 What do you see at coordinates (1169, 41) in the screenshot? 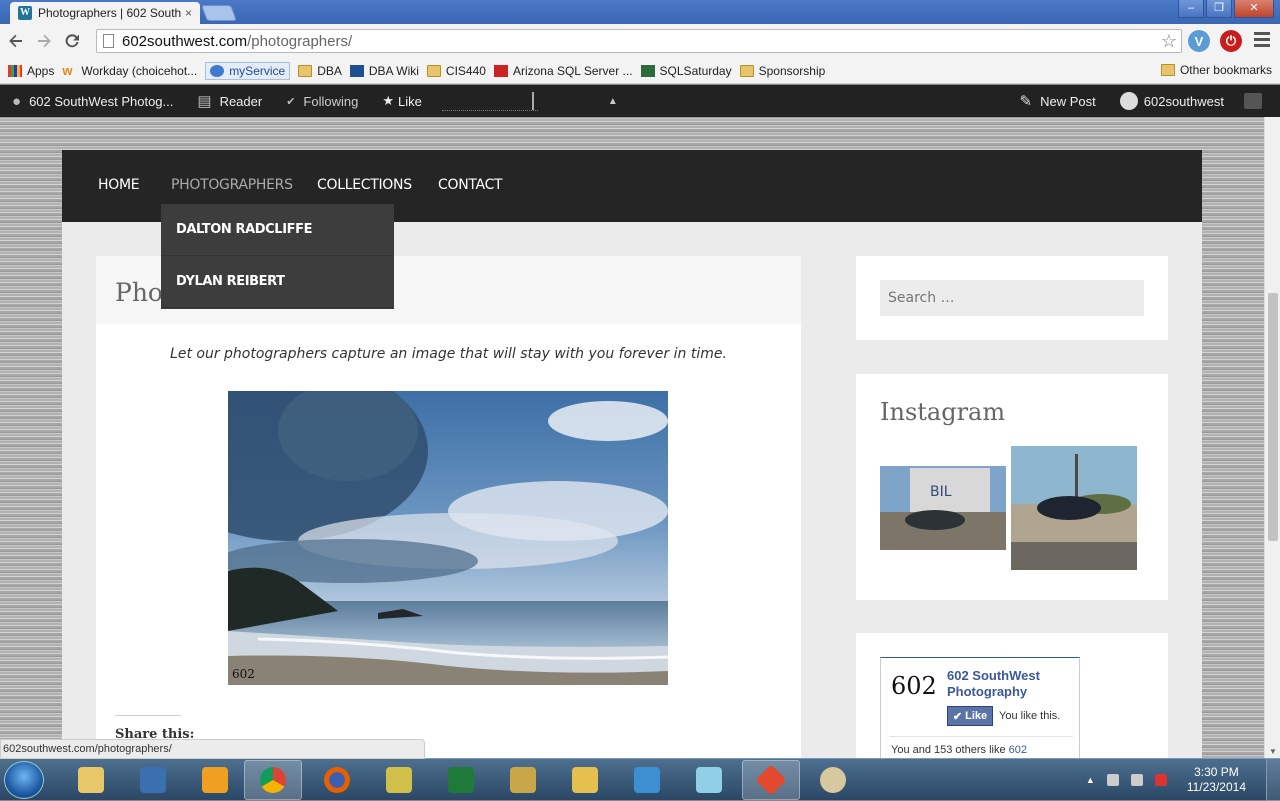
I see `bookmark-star-icon: ☆` at bounding box center [1169, 41].